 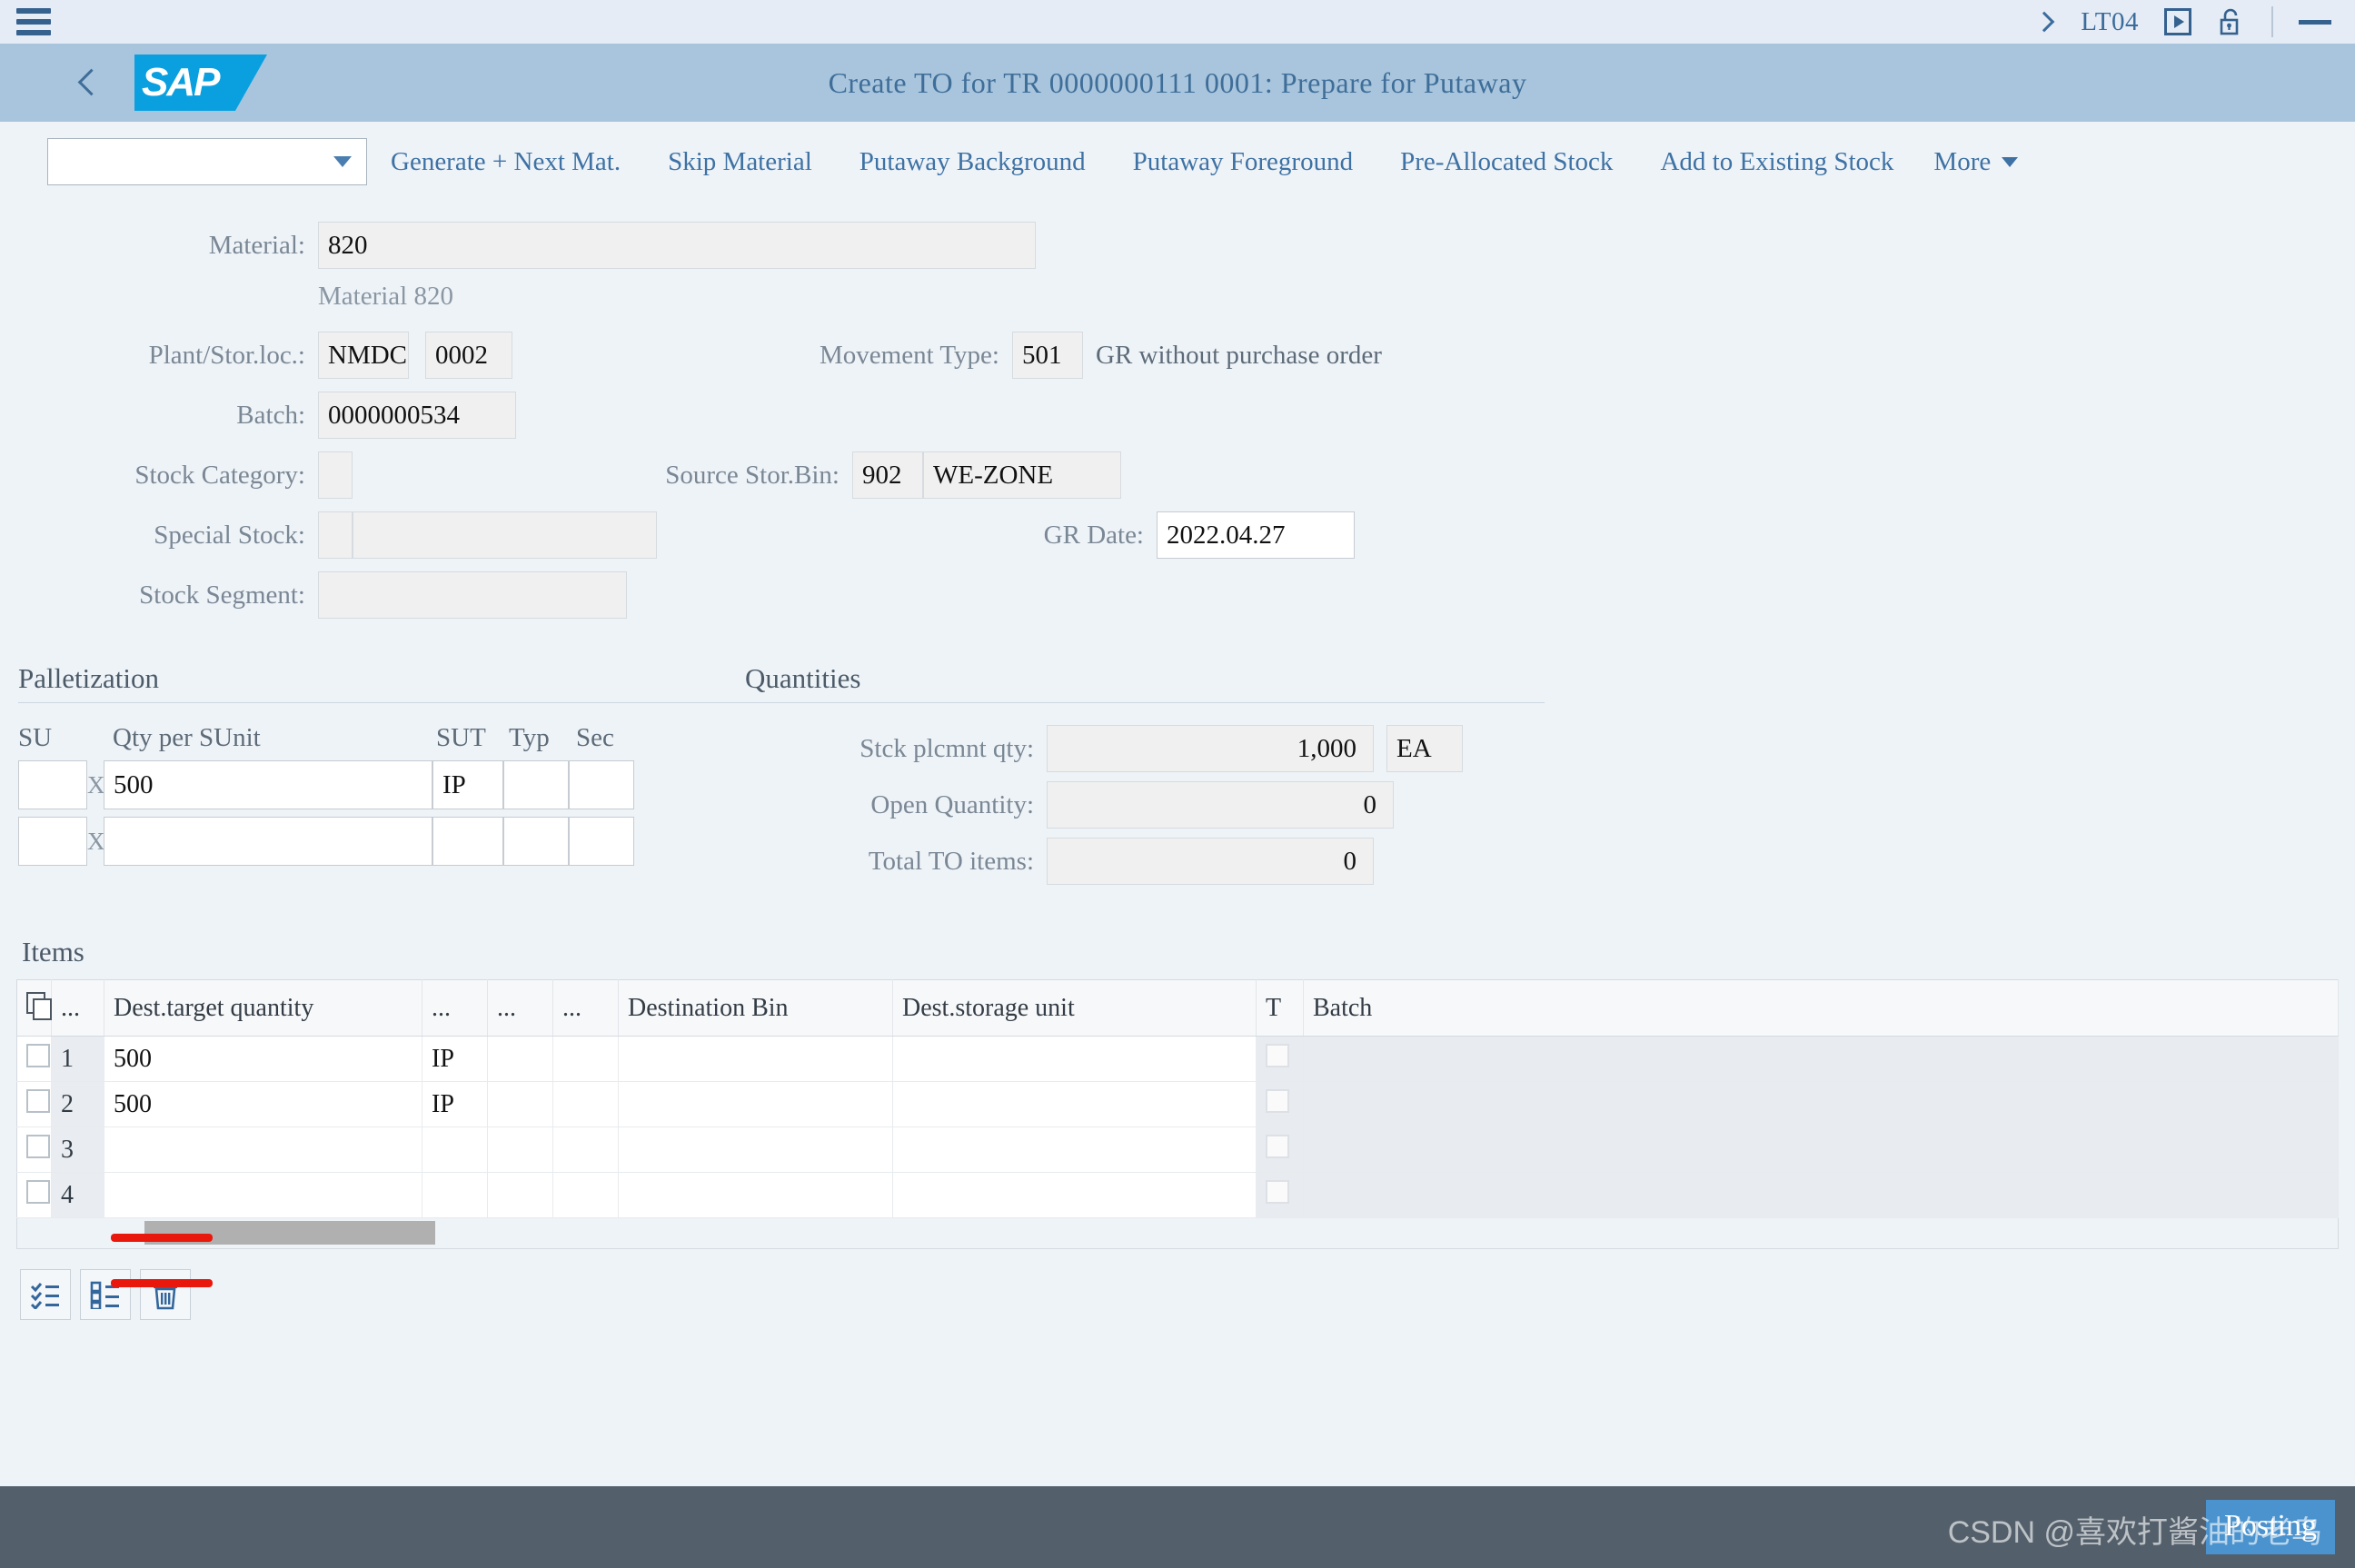 I want to click on row-number: 2, so click(x=77, y=1104).